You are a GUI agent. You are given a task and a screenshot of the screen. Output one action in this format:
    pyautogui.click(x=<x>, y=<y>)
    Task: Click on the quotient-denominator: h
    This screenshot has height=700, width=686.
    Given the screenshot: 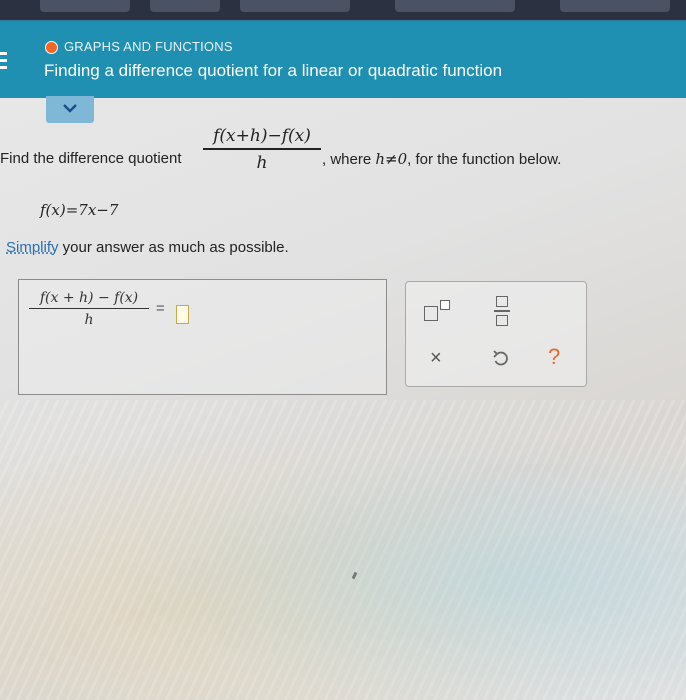 What is the action you would take?
    pyautogui.click(x=262, y=162)
    